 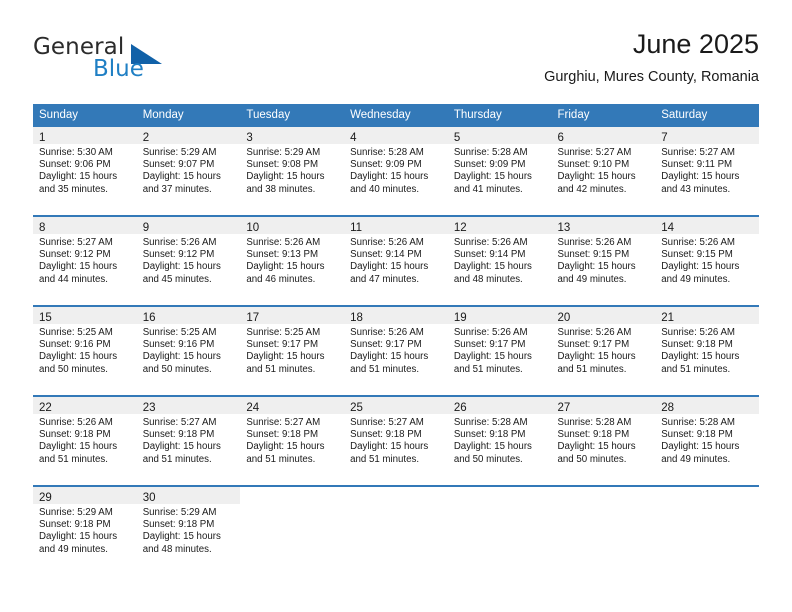 What do you see at coordinates (282, 165) in the screenshot?
I see `sunset-time: Sunset: 9:08 PM` at bounding box center [282, 165].